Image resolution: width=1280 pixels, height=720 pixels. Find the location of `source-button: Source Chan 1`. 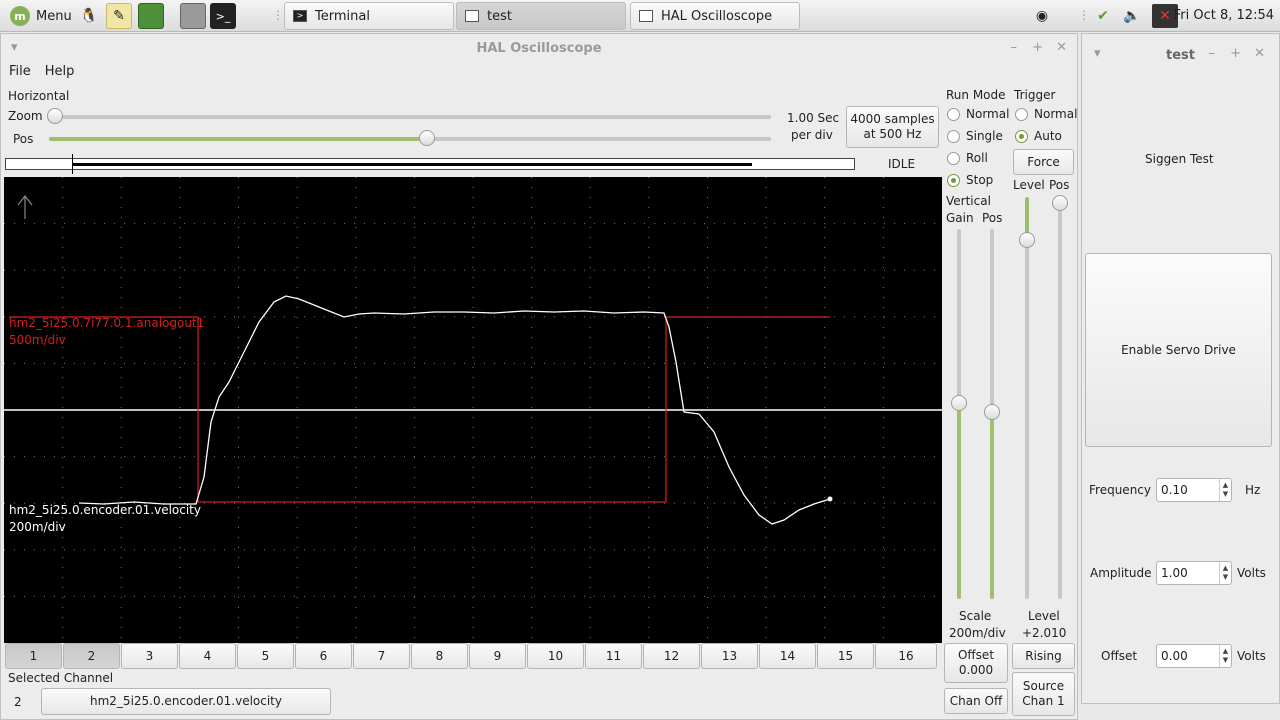

source-button: Source Chan 1 is located at coordinates (1043, 694).